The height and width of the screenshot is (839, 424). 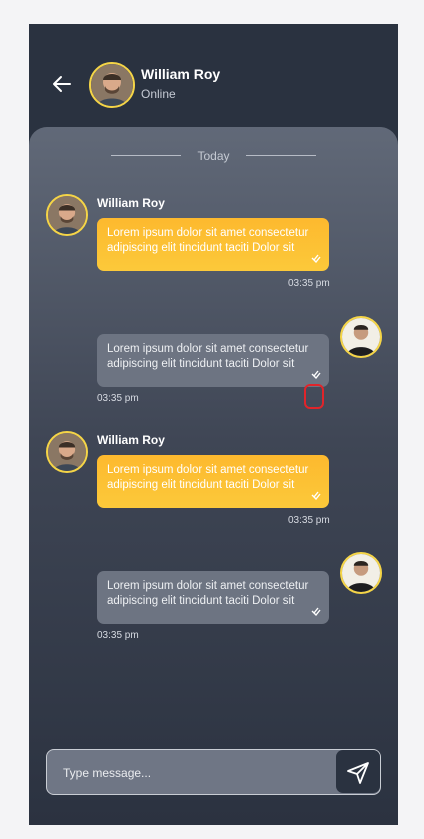 I want to click on contact-status: Online, so click(x=158, y=94).